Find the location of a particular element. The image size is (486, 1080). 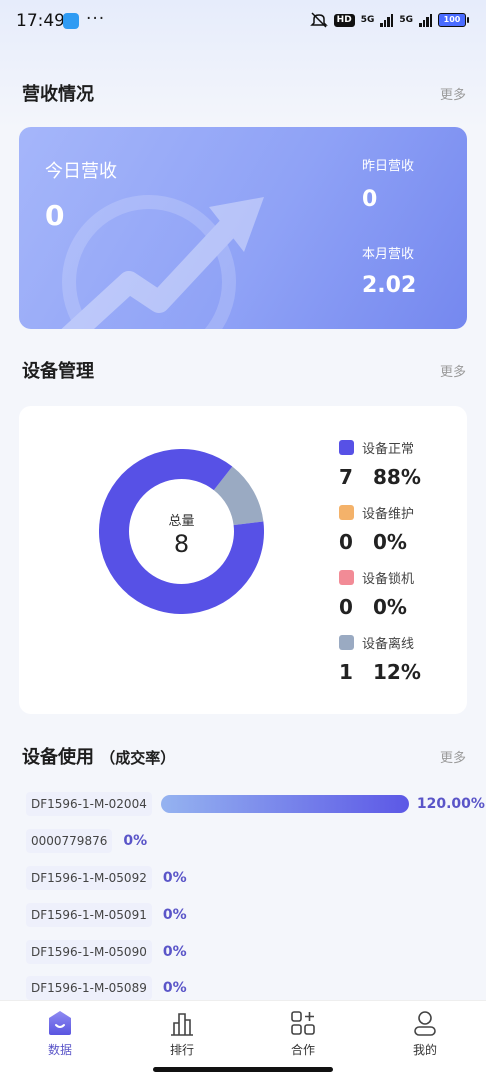

cooperation-icon is located at coordinates (303, 1023).